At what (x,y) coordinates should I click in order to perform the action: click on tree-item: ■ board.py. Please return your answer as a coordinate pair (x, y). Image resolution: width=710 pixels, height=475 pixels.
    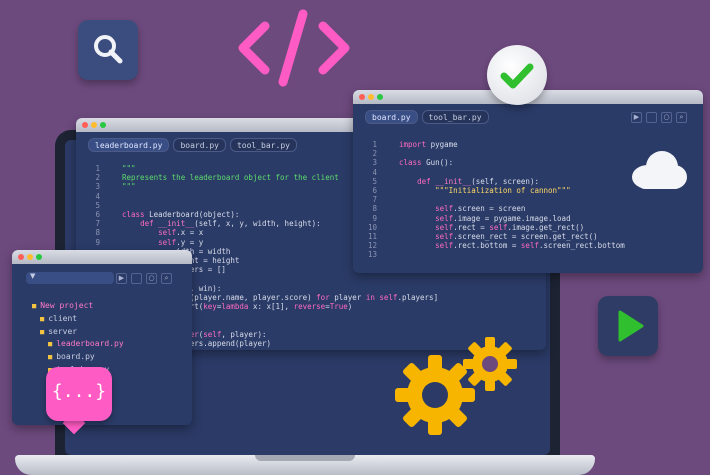
    Looking at the image, I should click on (78, 357).